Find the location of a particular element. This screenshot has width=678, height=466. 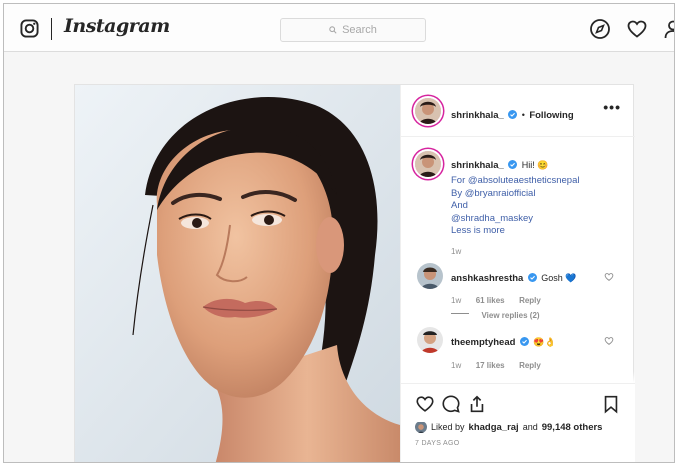

comment: anshkashrestha Gosh 💙 is located at coordinates (513, 277).